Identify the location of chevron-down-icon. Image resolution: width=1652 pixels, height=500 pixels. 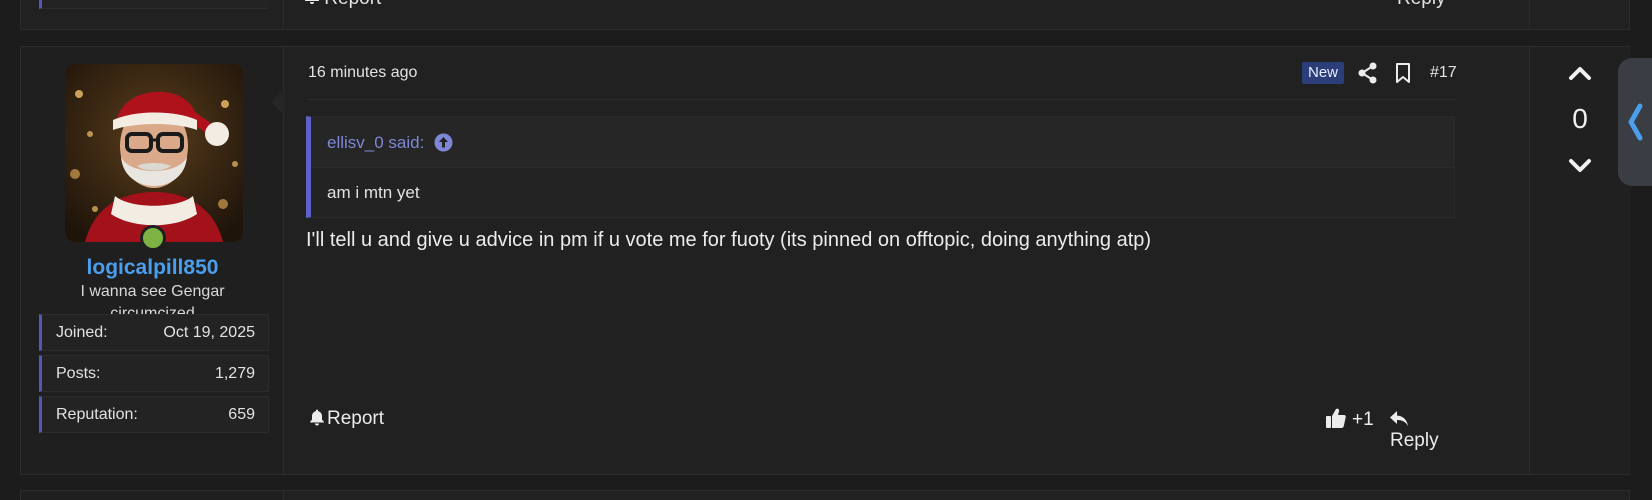
(1580, 166).